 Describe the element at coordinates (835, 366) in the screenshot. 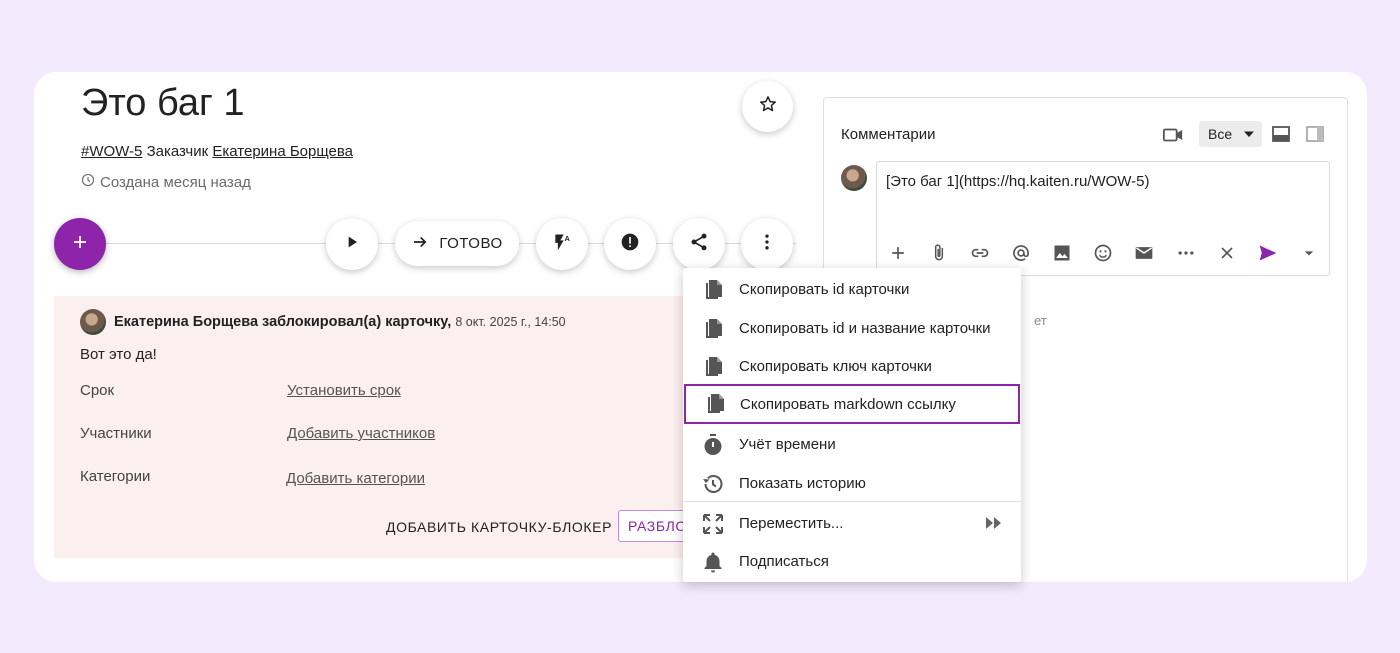

I see `menu-item-label: Скопировать ключ карточки` at that location.